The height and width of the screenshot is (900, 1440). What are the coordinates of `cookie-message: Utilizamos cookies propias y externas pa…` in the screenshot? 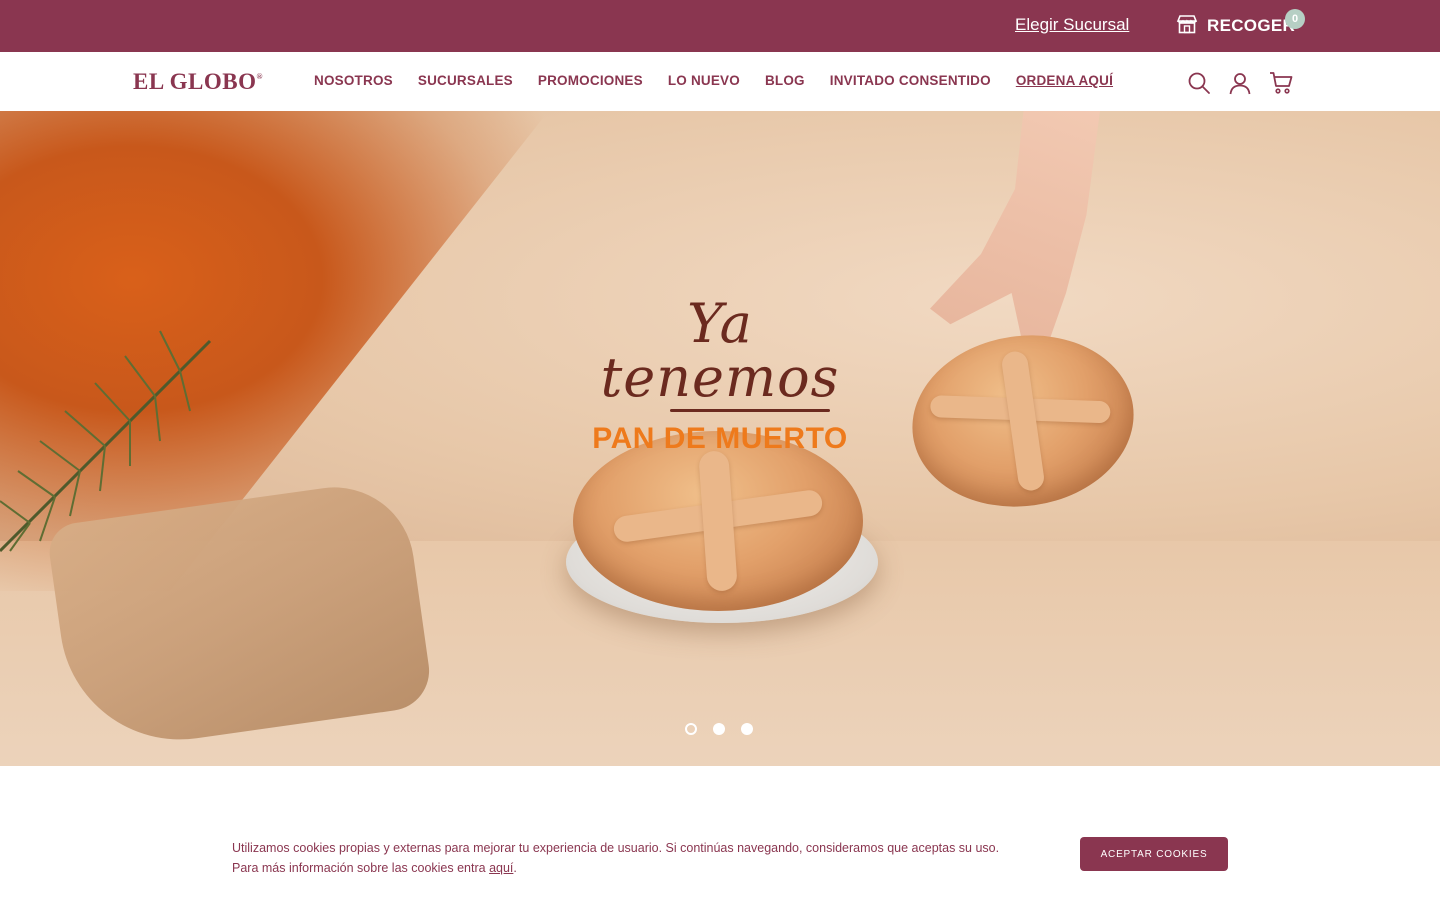 It's located at (652, 858).